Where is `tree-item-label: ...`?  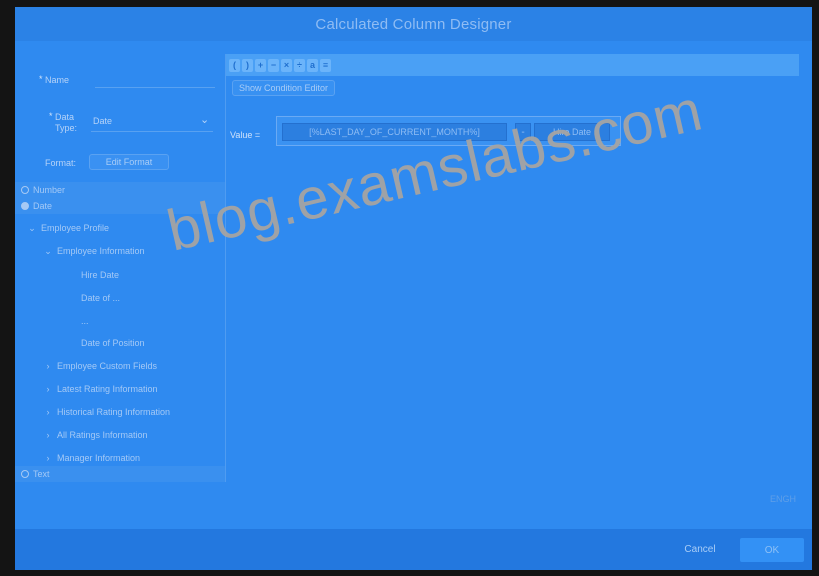 tree-item-label: ... is located at coordinates (85, 321).